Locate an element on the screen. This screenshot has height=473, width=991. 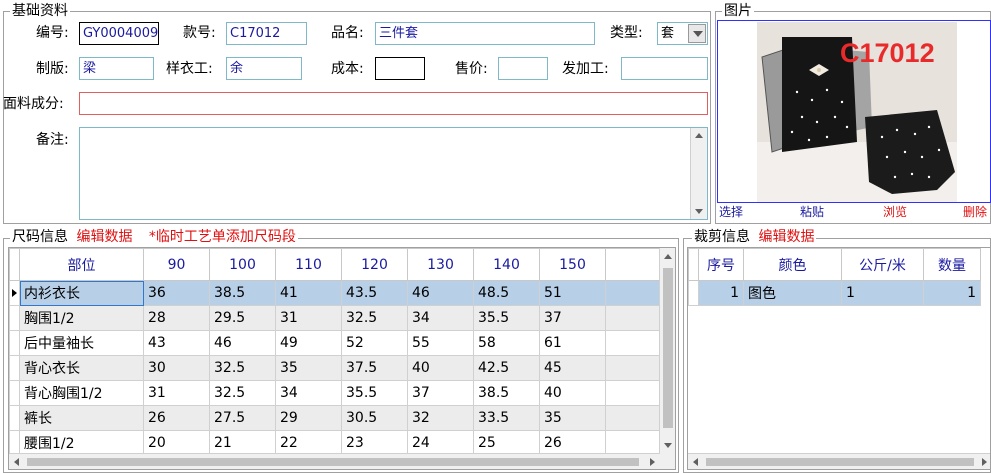
name-field: 三件套 is located at coordinates (485, 33).